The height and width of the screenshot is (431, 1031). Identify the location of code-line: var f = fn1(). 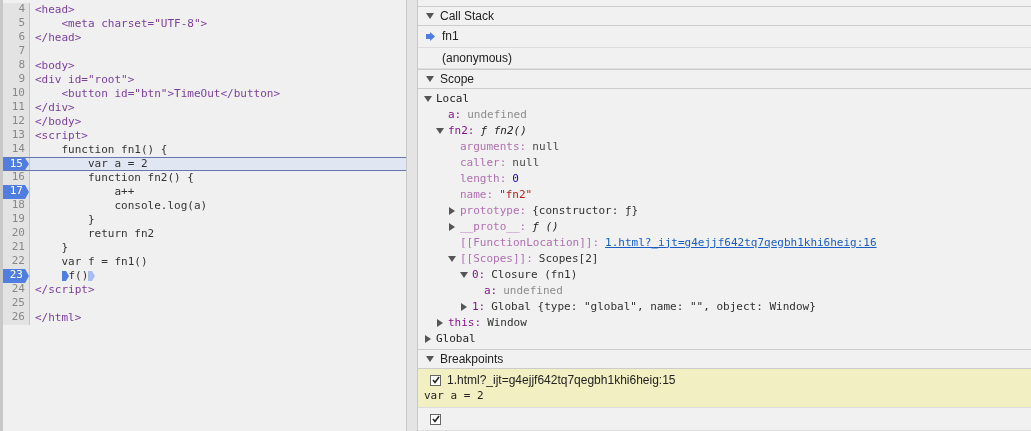
(104, 261).